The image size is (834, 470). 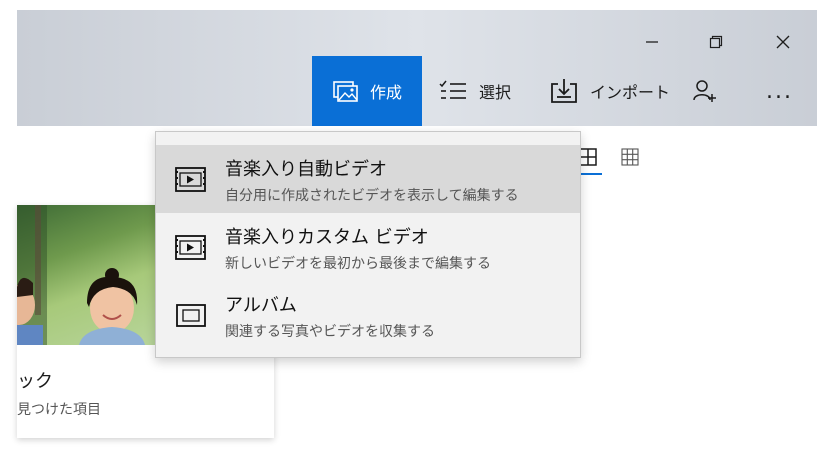 What do you see at coordinates (81, 275) in the screenshot?
I see `children-photo` at bounding box center [81, 275].